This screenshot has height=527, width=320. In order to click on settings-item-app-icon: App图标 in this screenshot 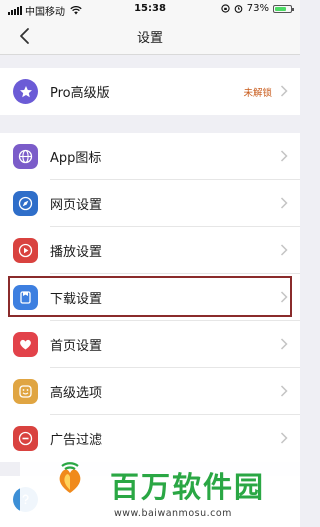, I will do `click(150, 156)`.